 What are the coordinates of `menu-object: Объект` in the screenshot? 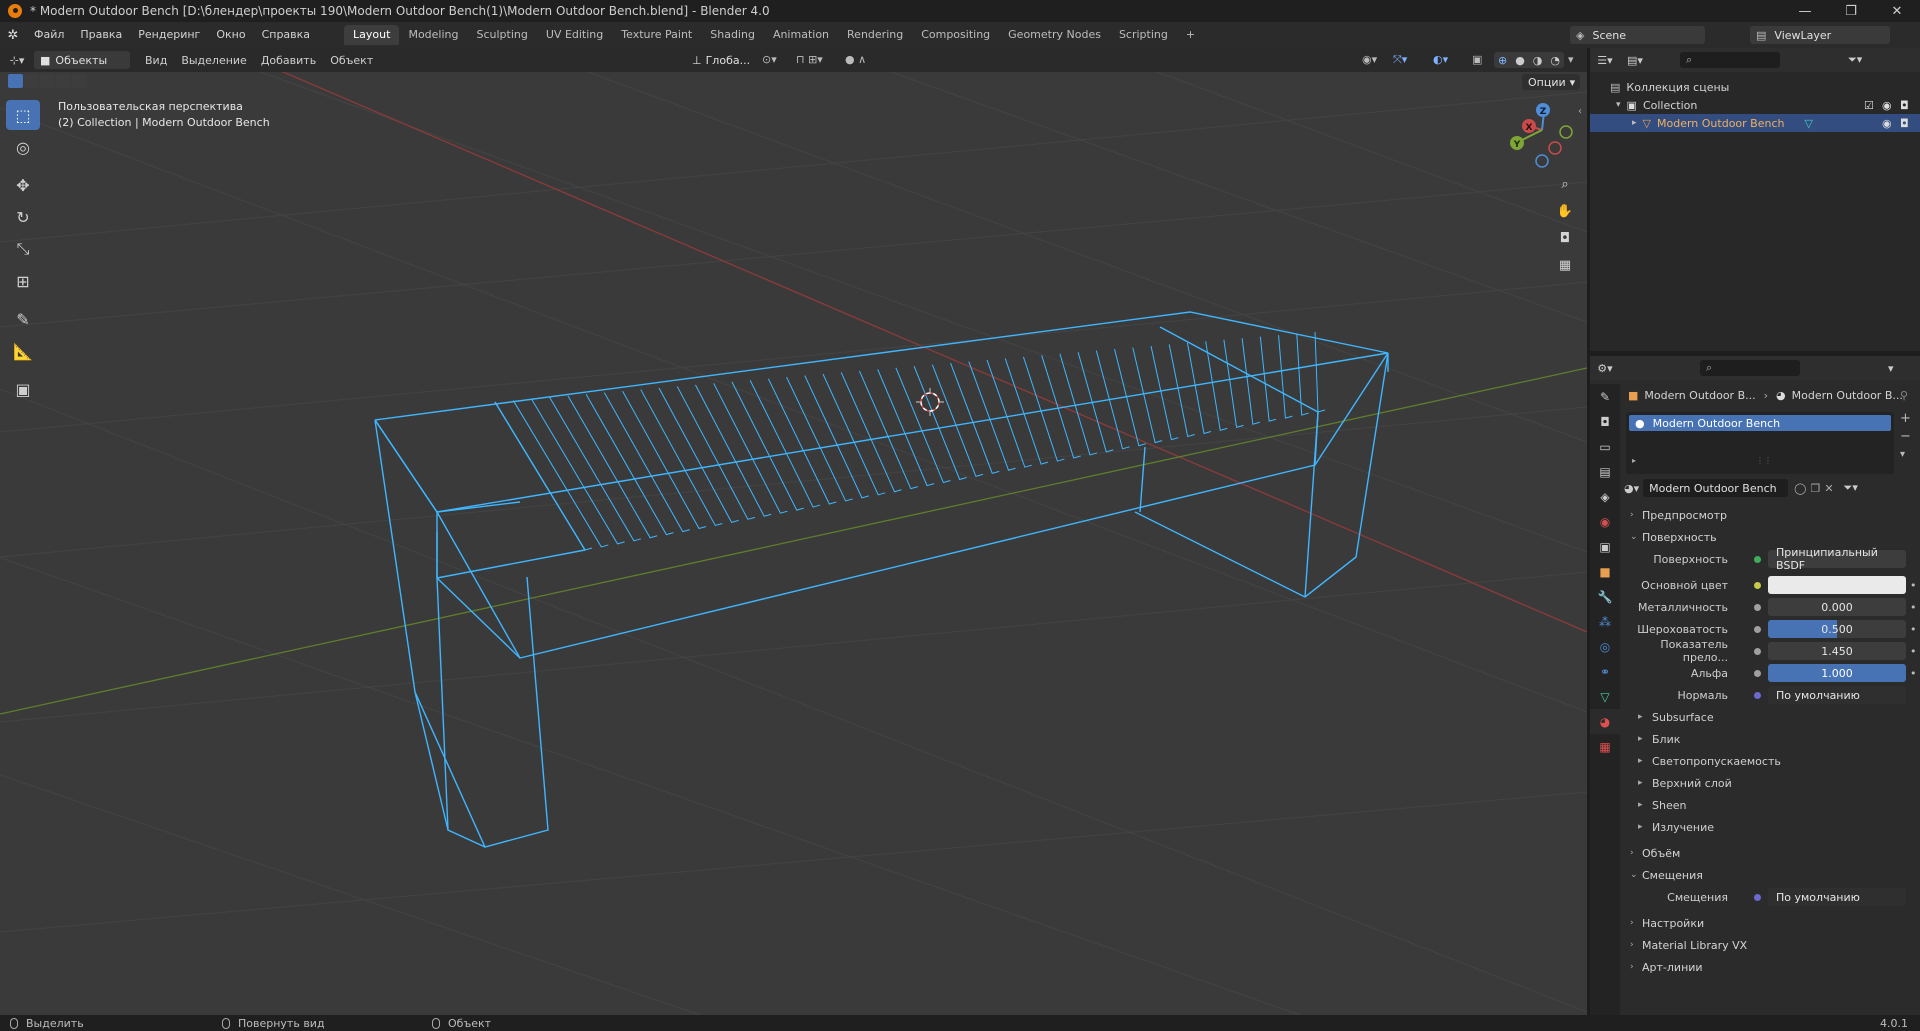 It's located at (351, 60).